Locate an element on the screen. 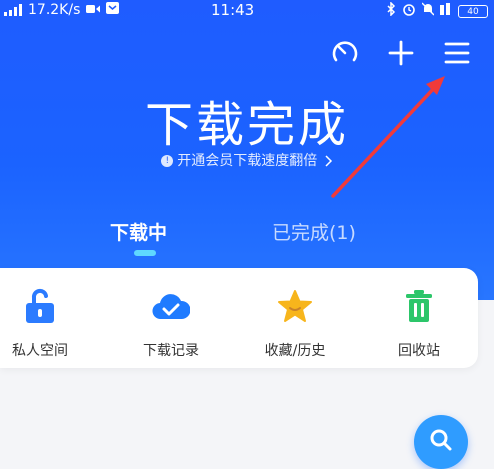 The image size is (494, 469). search-fab is located at coordinates (441, 442).